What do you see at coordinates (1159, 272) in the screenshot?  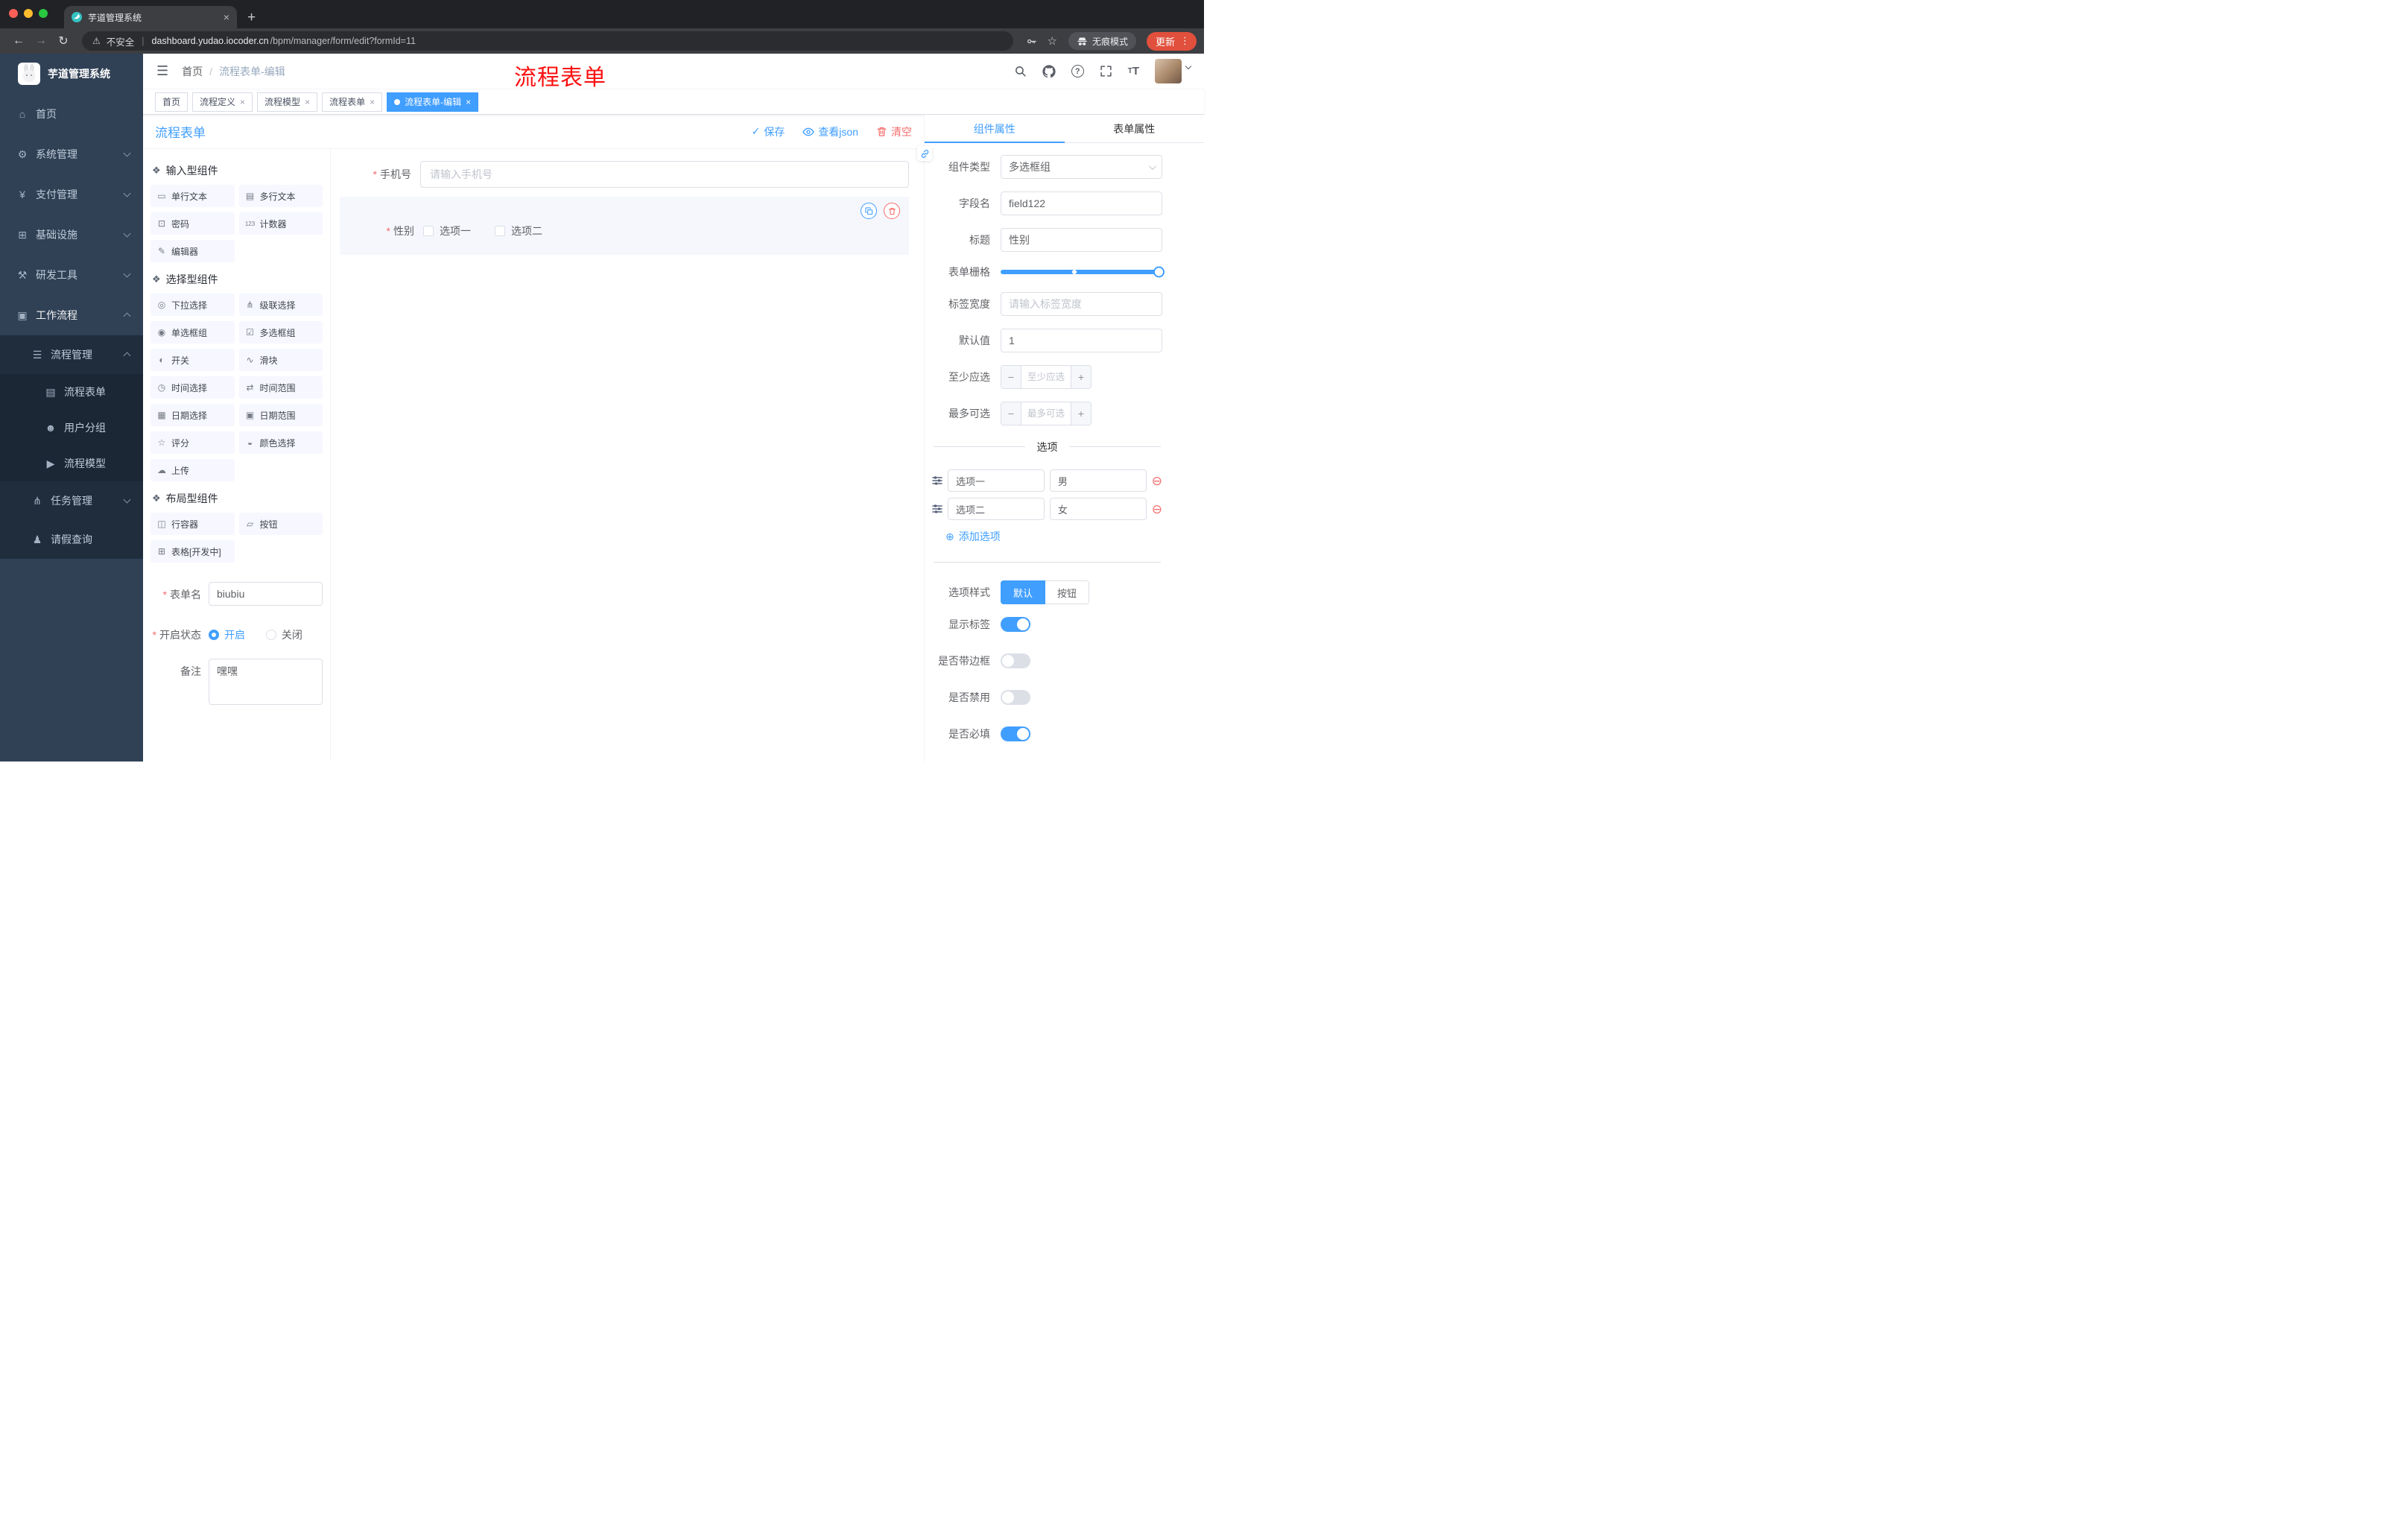 I see `slider-handle` at bounding box center [1159, 272].